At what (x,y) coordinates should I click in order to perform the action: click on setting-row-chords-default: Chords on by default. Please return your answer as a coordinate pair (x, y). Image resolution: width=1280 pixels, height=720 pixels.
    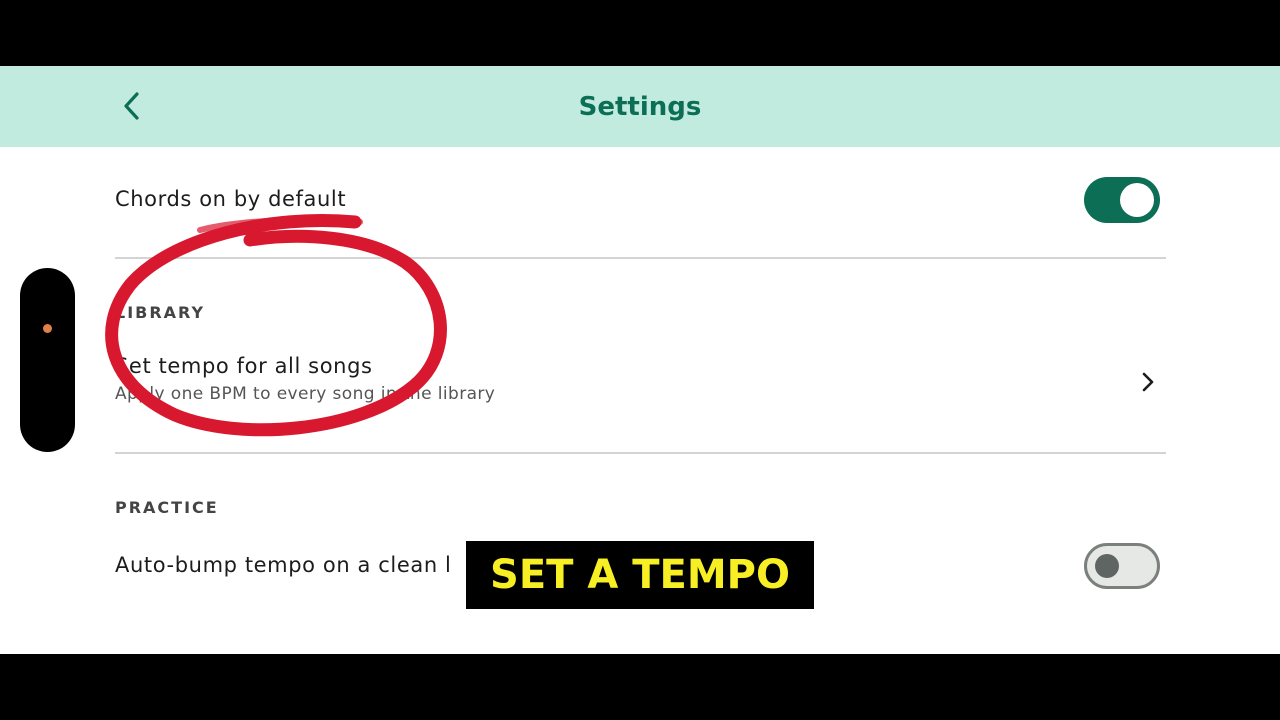
    Looking at the image, I should click on (640, 199).